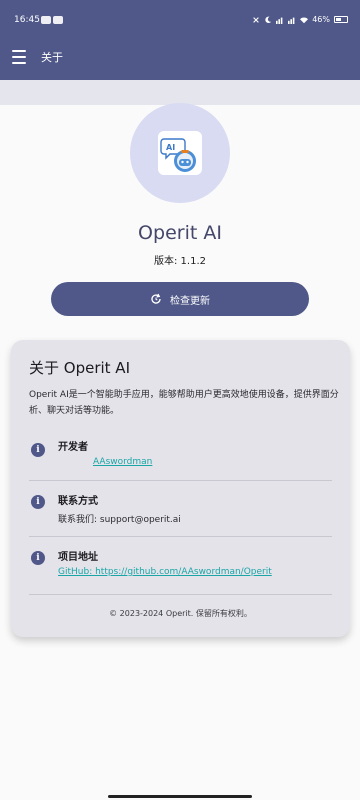 The image size is (360, 800). I want to click on copyright-footer: © 2023-2024 Operit. 保留所有权利。, so click(180, 613).